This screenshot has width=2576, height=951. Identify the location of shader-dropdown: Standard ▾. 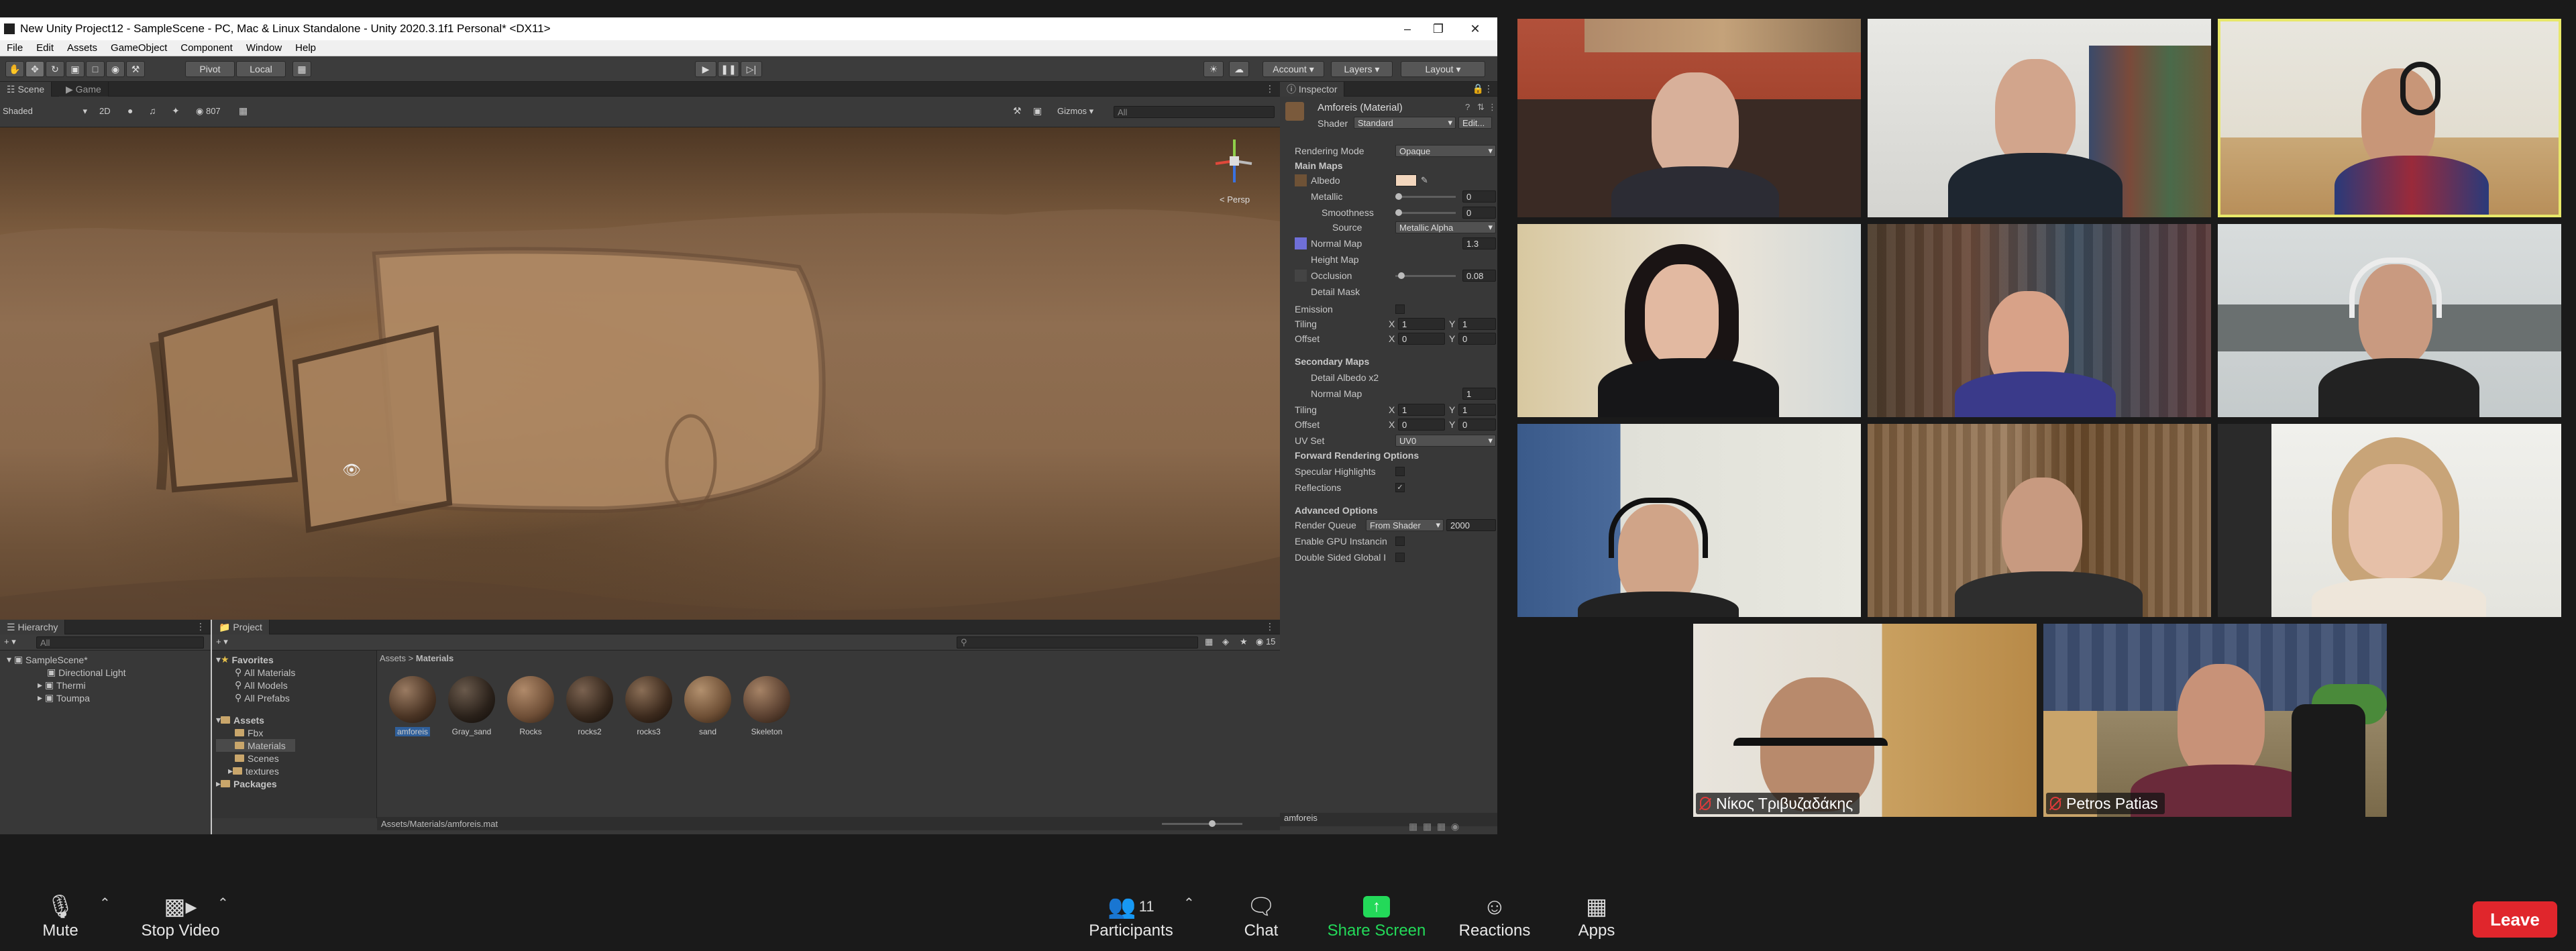
(1405, 123).